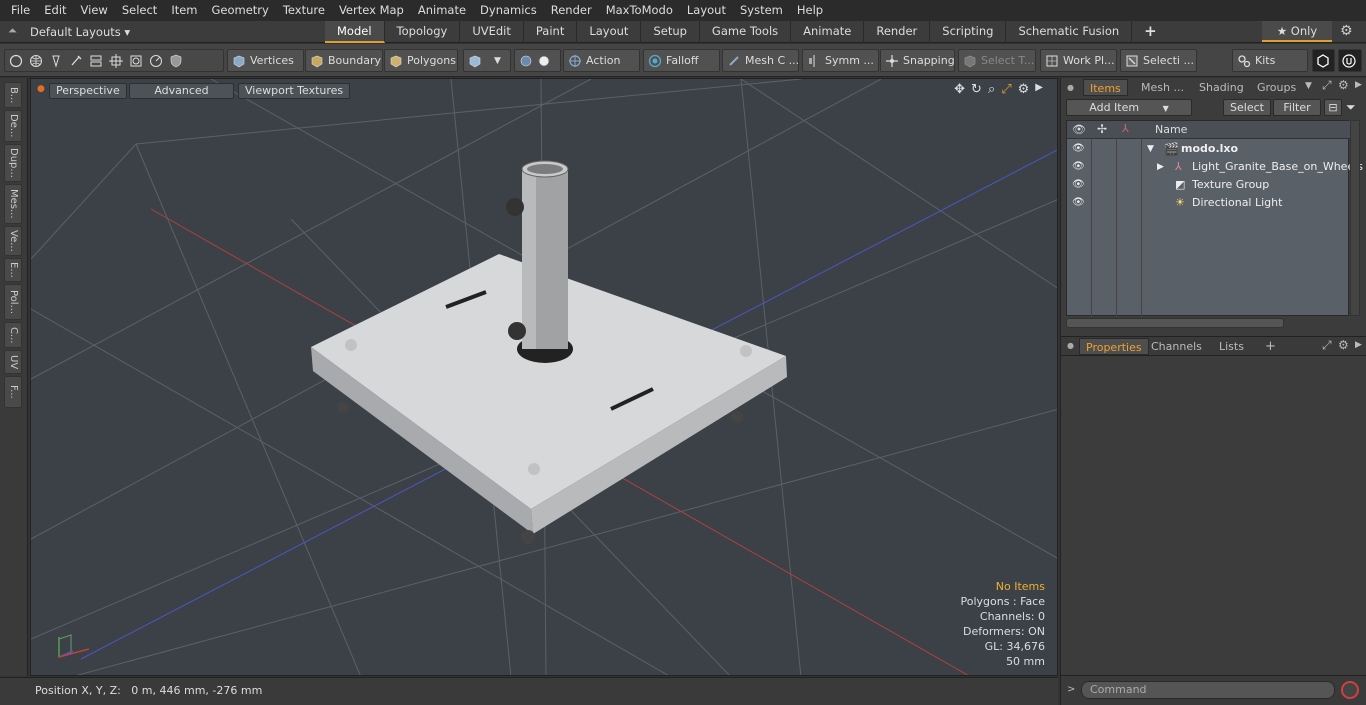  Describe the element at coordinates (571, 10) in the screenshot. I see `menu-render: Render` at that location.